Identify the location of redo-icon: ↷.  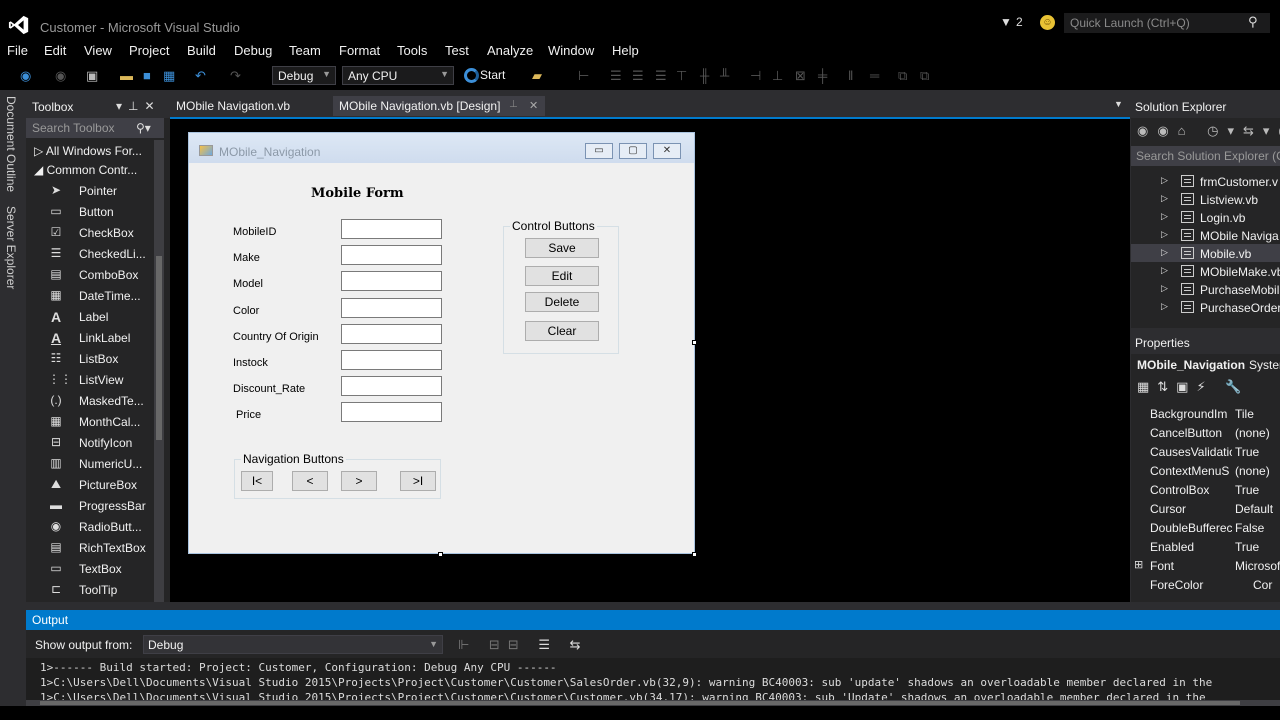
(235, 76).